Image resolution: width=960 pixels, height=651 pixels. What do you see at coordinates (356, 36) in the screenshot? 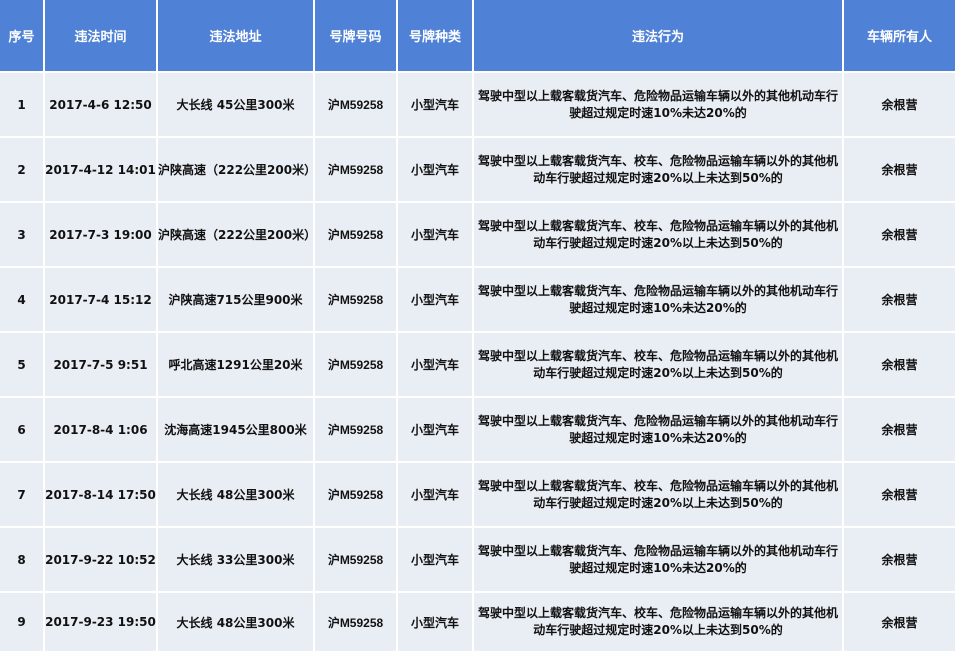
I see `header-plate: 号牌号码` at bounding box center [356, 36].